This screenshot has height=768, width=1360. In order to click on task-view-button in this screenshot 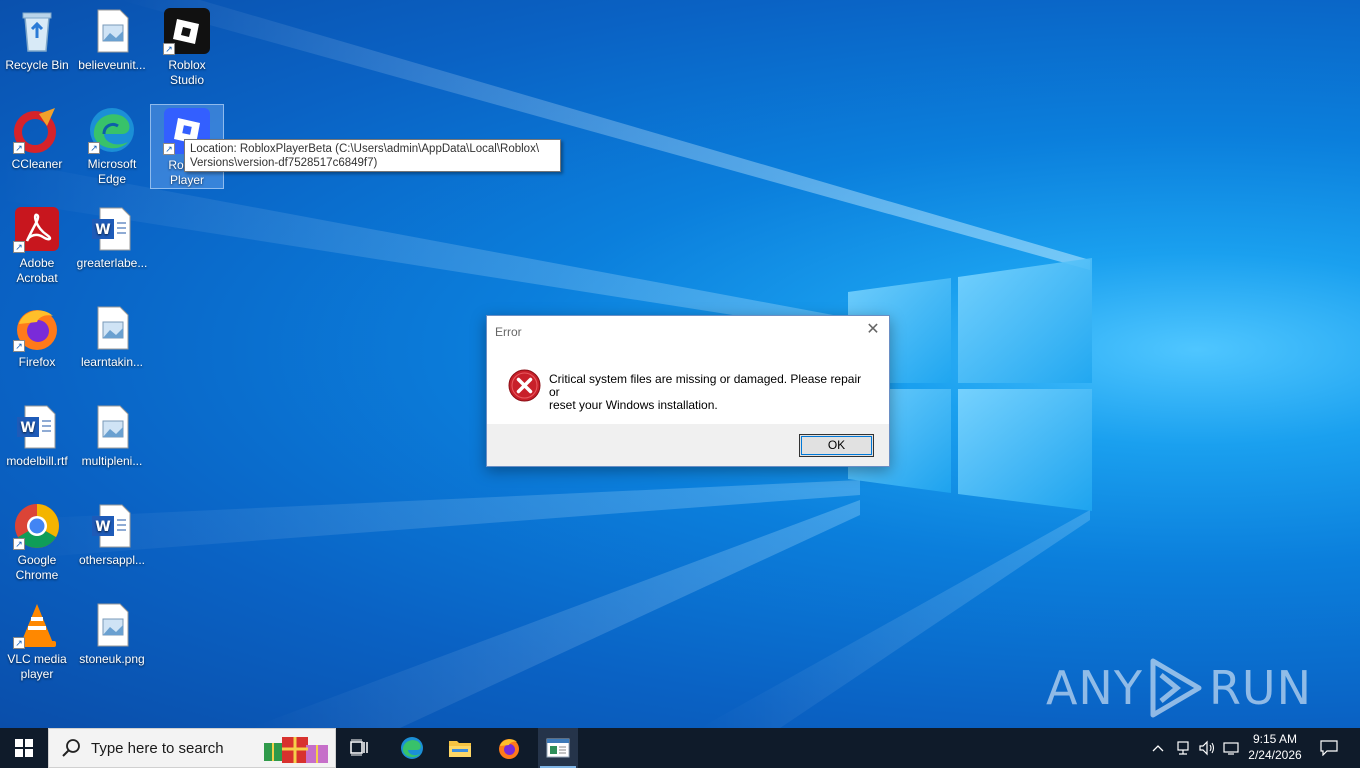, I will do `click(360, 748)`.